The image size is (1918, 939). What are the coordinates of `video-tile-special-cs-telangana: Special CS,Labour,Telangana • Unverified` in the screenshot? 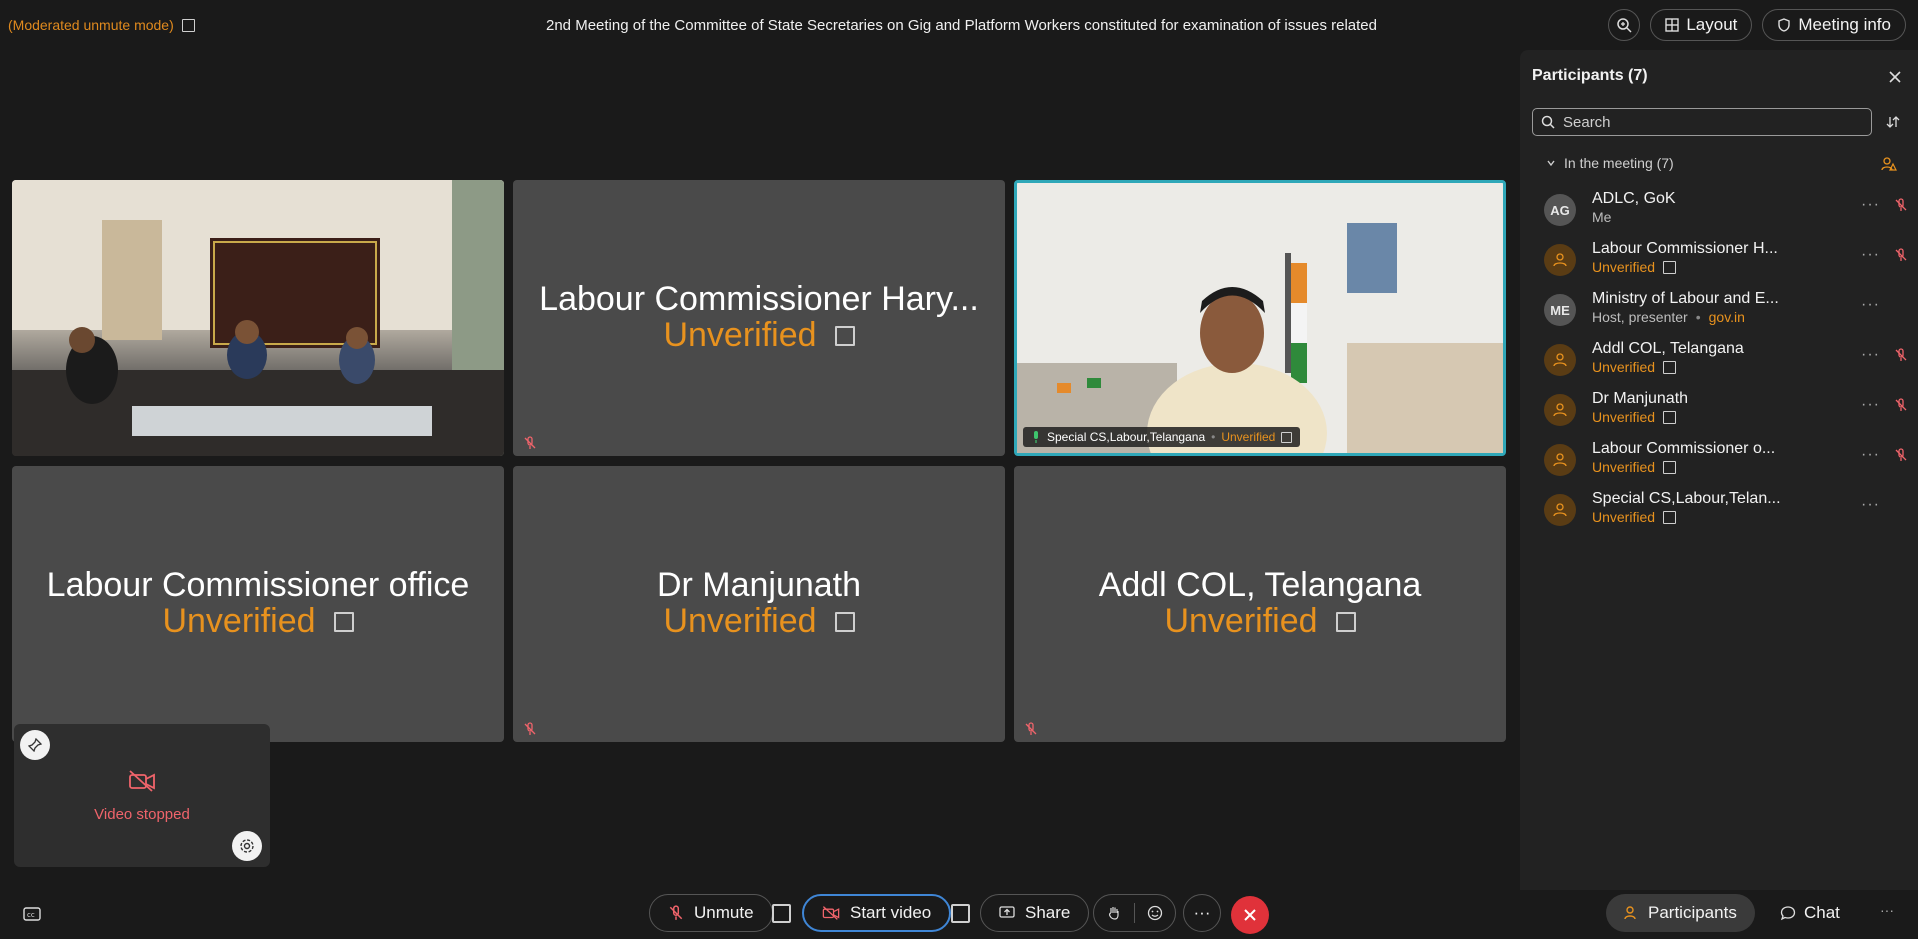 It's located at (1260, 318).